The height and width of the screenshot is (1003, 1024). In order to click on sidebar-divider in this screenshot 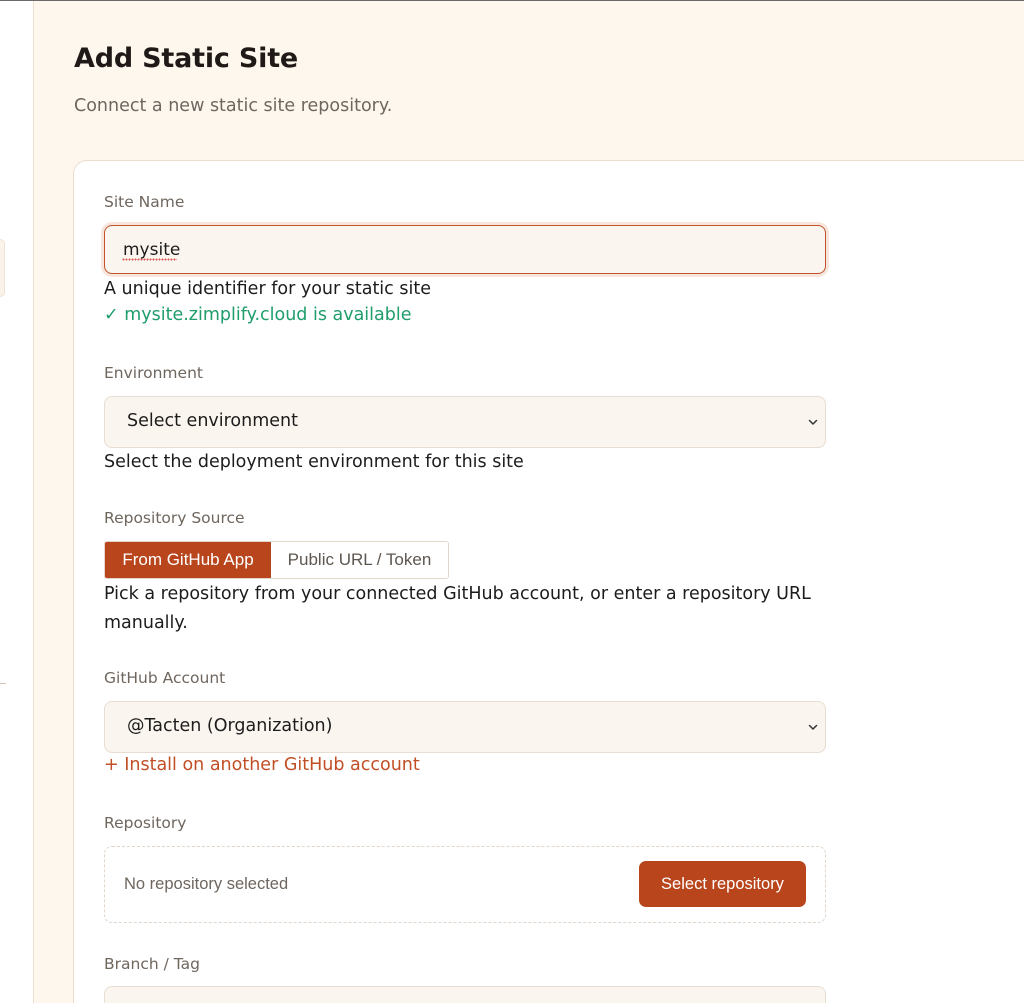, I will do `click(3, 683)`.